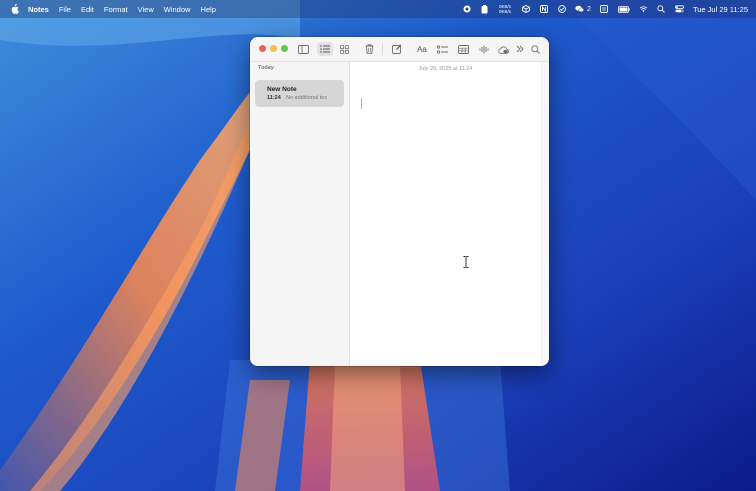  I want to click on note-title: New Note, so click(282, 89).